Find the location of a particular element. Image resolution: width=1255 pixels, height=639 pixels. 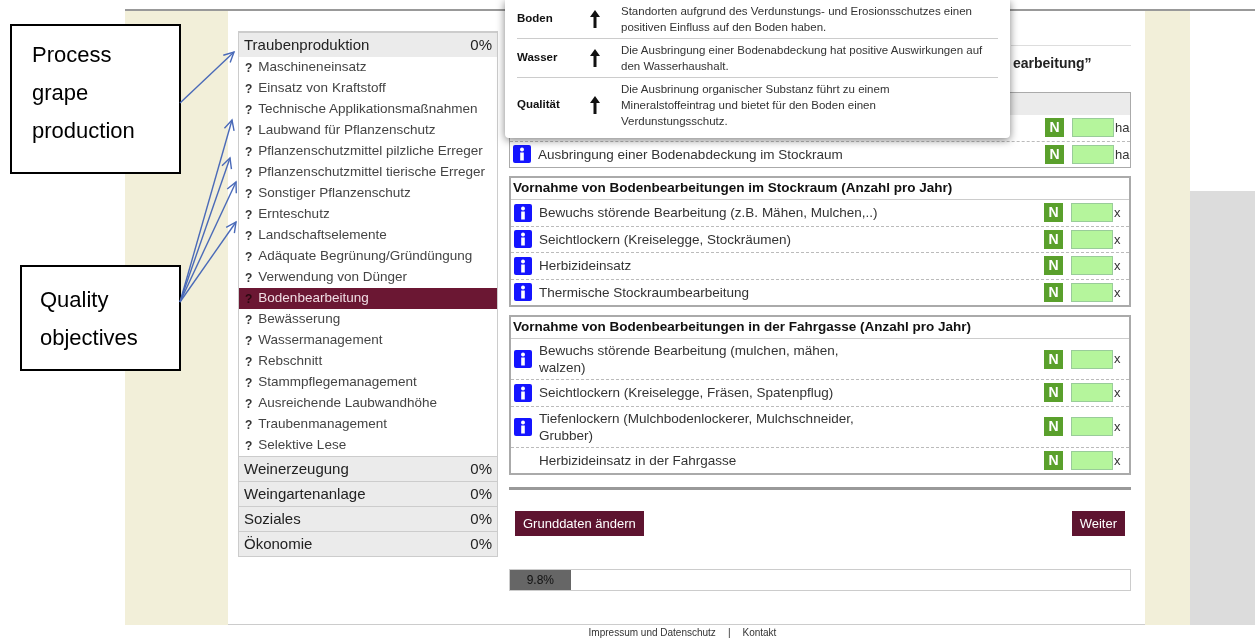

sidebar-item: ? Laubwand für Pflanzenschutz is located at coordinates (368, 130).